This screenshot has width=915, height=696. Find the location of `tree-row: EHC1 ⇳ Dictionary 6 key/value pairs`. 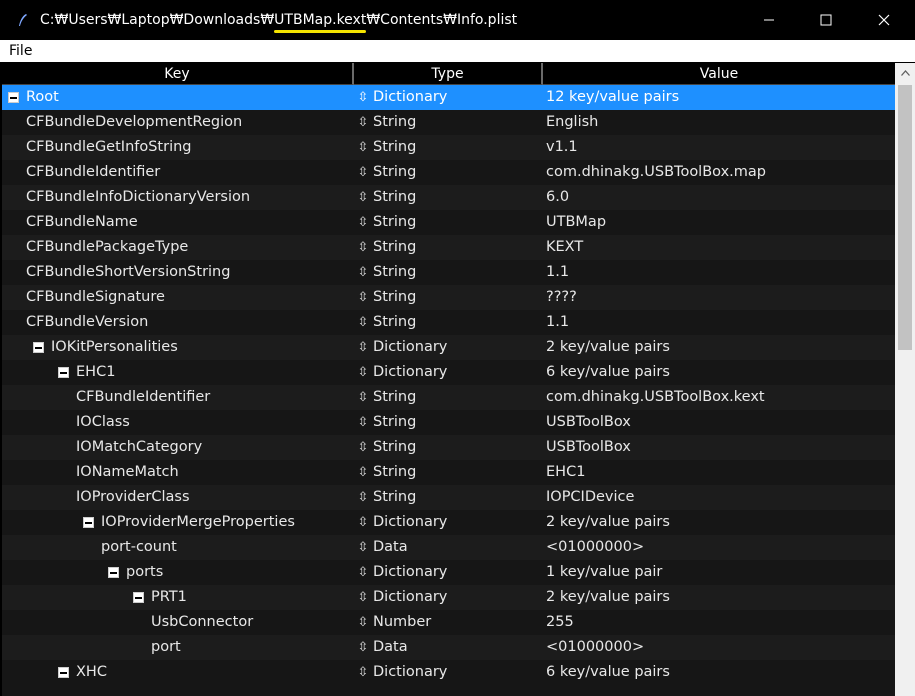

tree-row: EHC1 ⇳ Dictionary 6 key/value pairs is located at coordinates (448, 372).